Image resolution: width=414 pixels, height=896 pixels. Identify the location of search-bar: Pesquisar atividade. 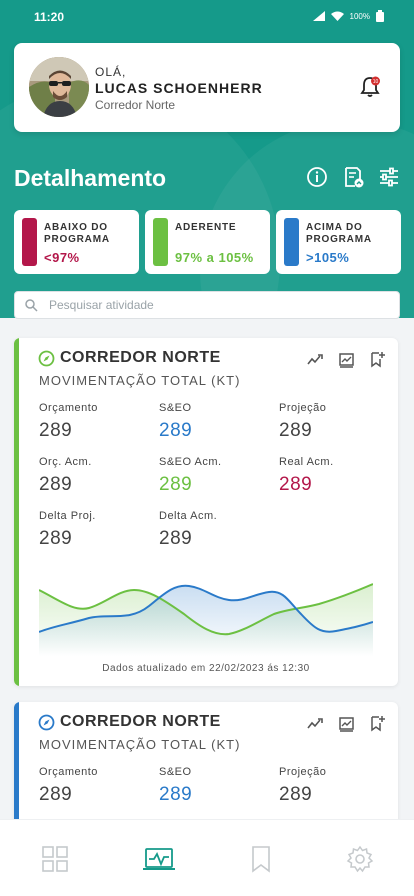
(207, 305).